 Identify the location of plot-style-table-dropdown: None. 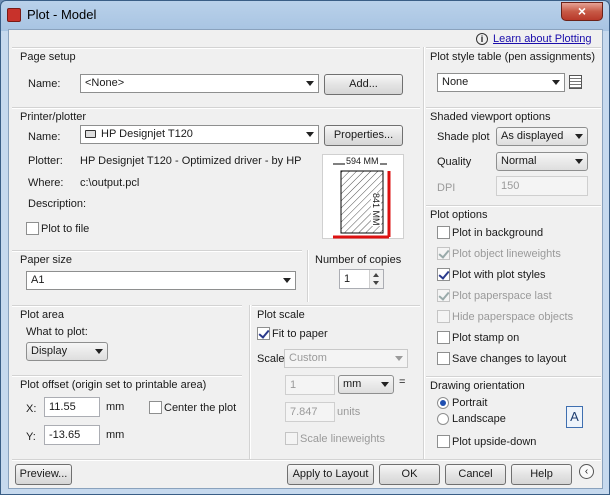
(501, 82).